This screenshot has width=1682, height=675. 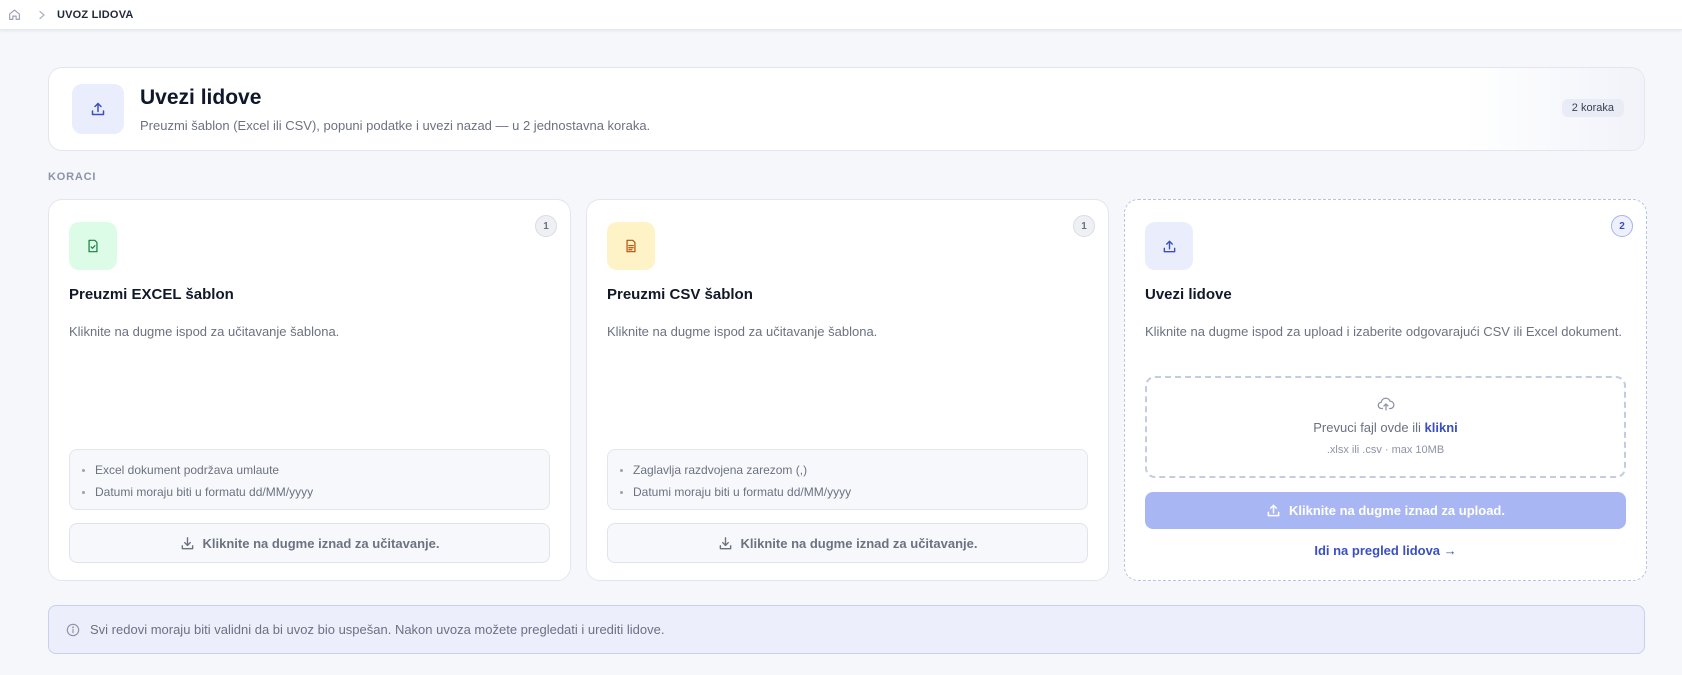 I want to click on step-number: 2, so click(x=1622, y=226).